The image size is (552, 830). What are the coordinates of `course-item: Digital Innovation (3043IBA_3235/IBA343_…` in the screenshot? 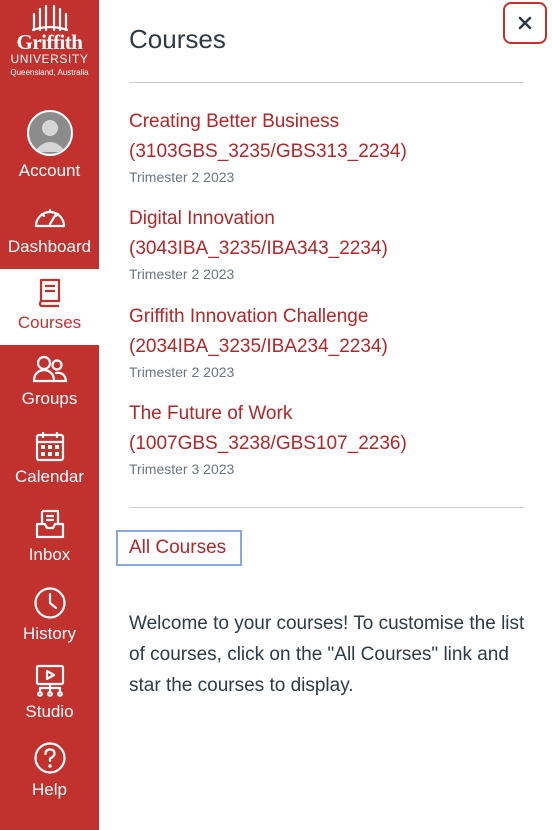 It's located at (326, 243).